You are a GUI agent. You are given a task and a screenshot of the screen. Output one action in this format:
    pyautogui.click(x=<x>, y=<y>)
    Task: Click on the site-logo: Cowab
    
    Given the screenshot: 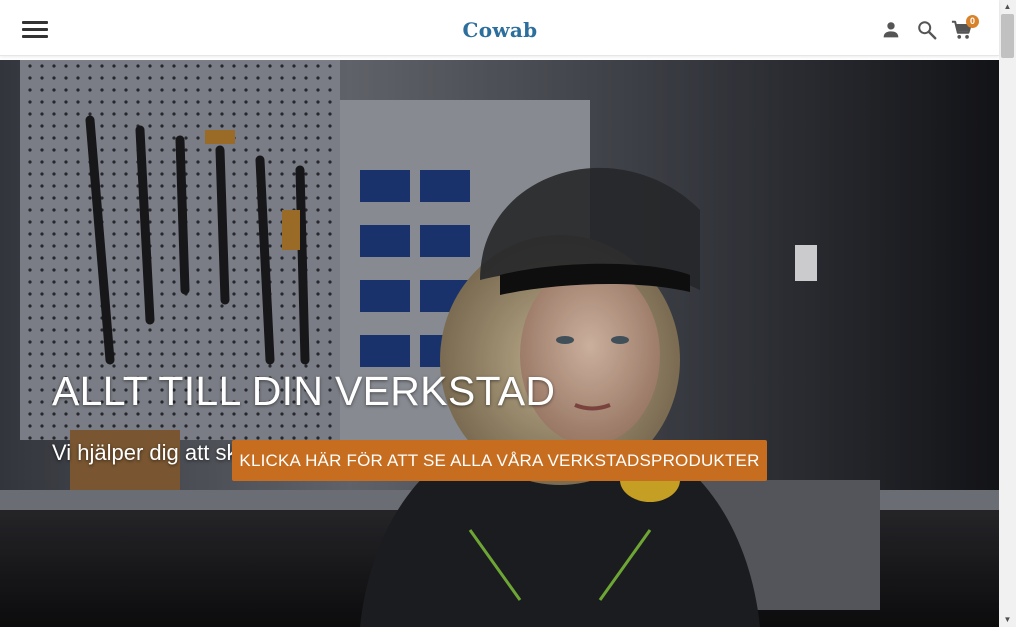 What is the action you would take?
    pyautogui.click(x=500, y=30)
    